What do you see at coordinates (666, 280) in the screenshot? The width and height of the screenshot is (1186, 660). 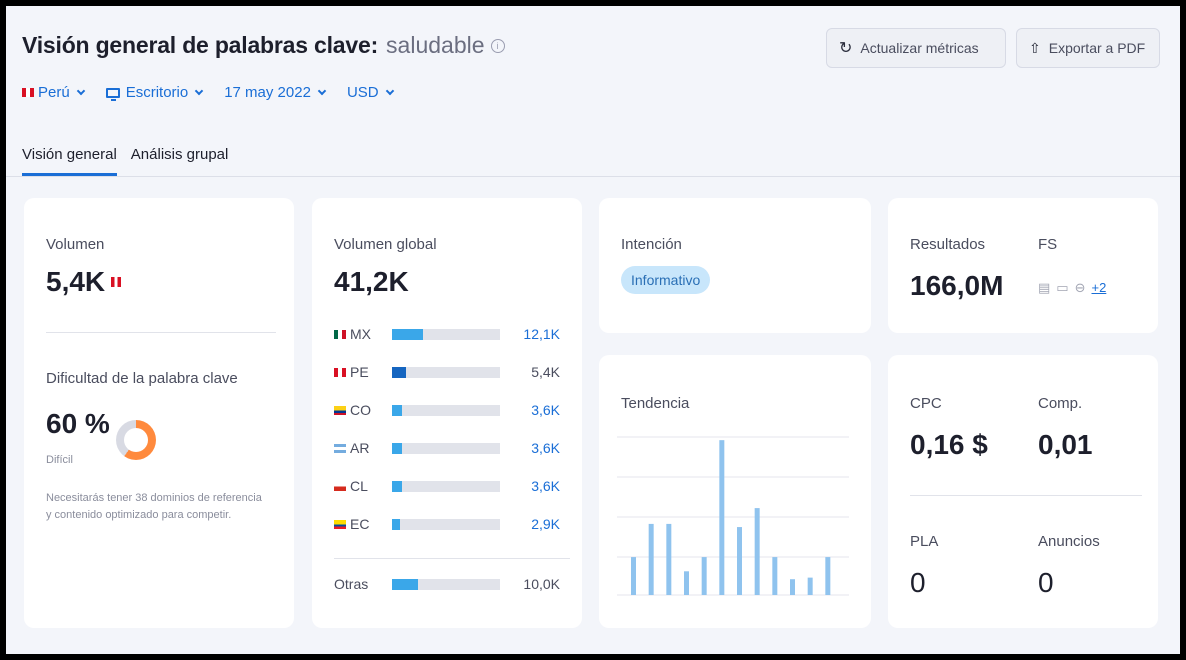 I see `intent-badge: Informativo` at bounding box center [666, 280].